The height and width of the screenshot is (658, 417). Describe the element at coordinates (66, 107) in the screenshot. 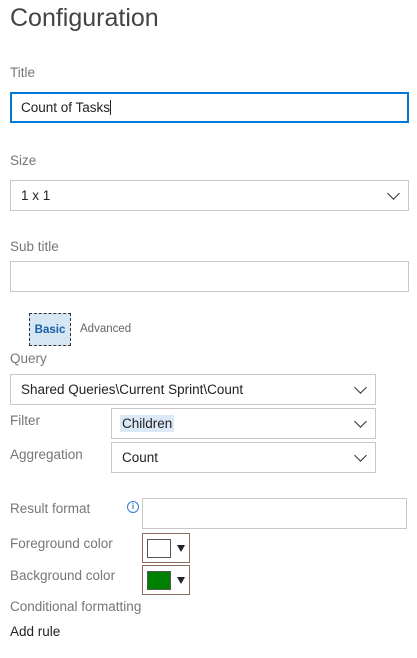

I see `title-input-value: Count of Tasks` at that location.